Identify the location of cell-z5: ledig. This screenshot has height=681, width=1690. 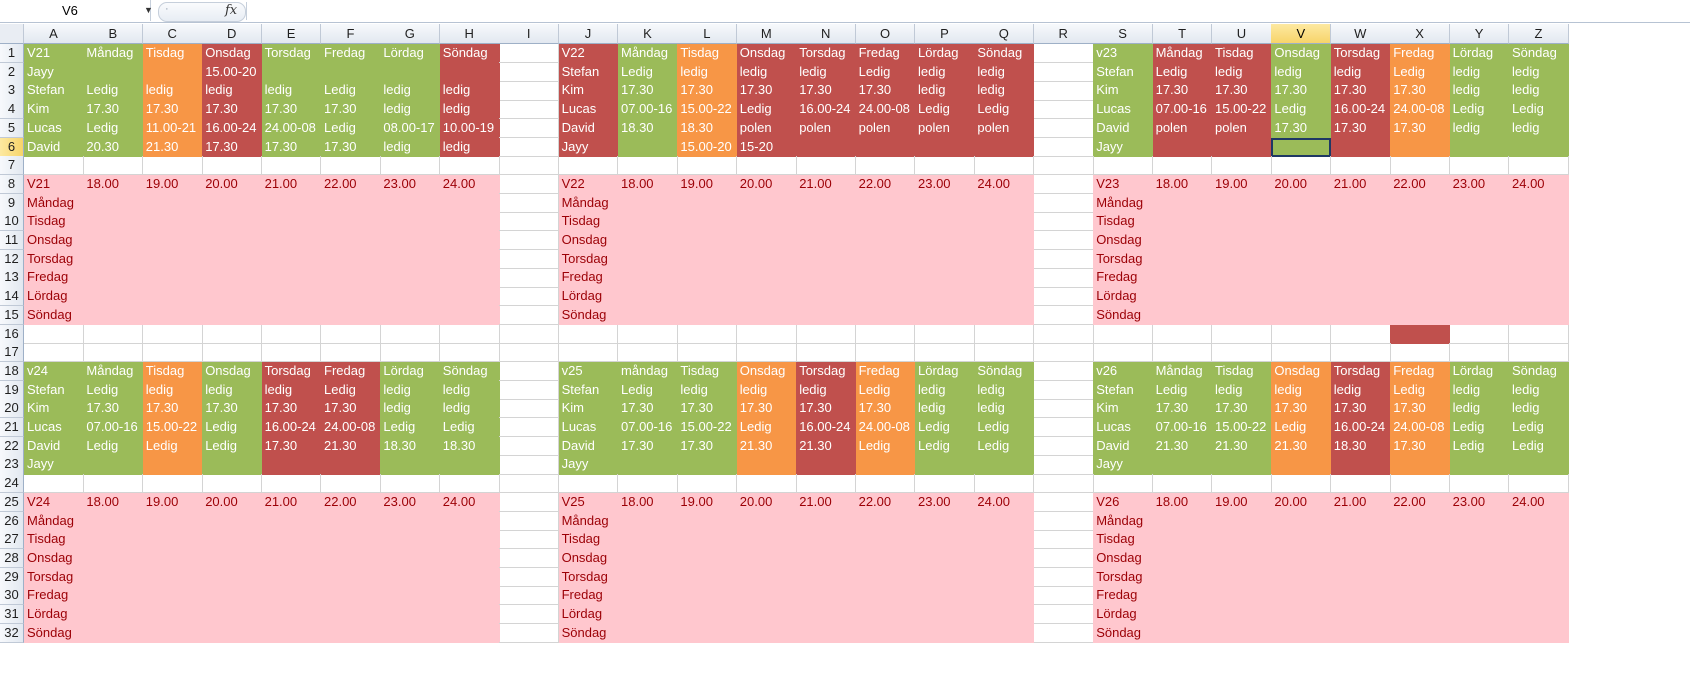
(1539, 128).